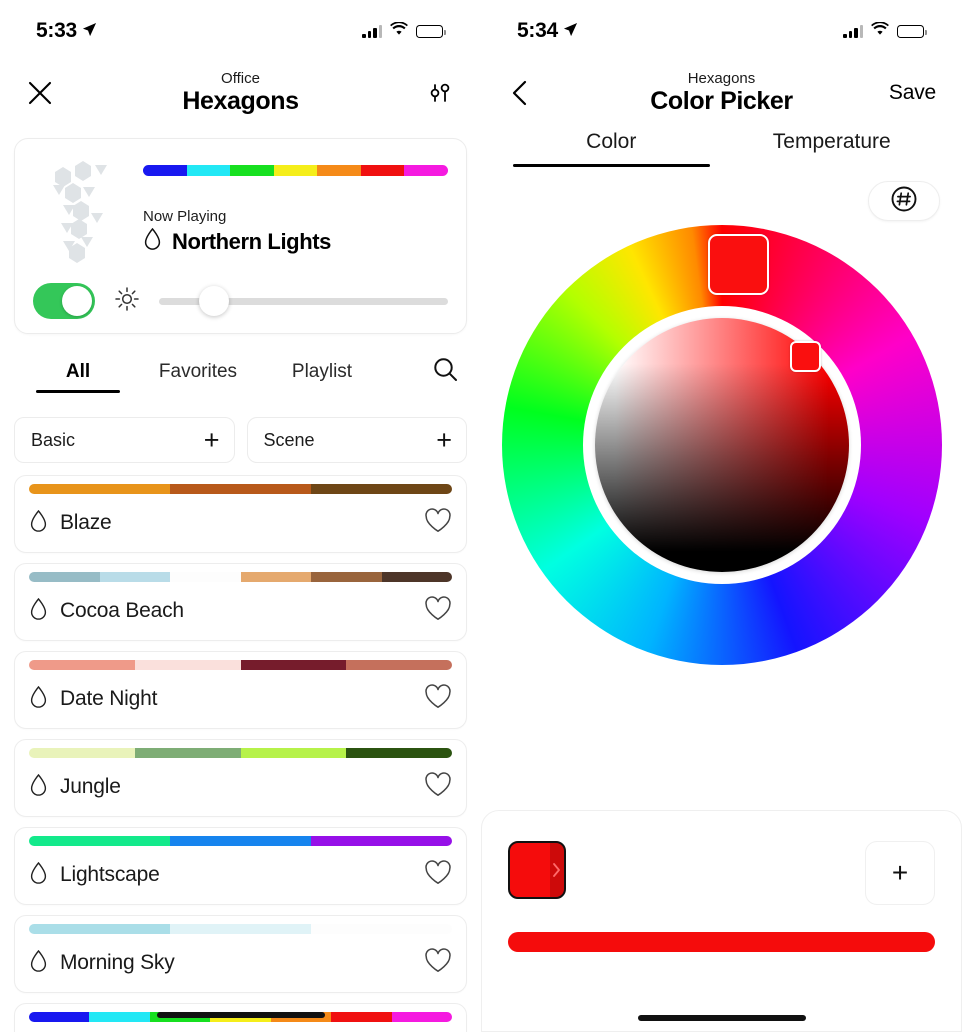 The width and height of the screenshot is (962, 1032). I want to click on scene-name: Blaze, so click(86, 522).